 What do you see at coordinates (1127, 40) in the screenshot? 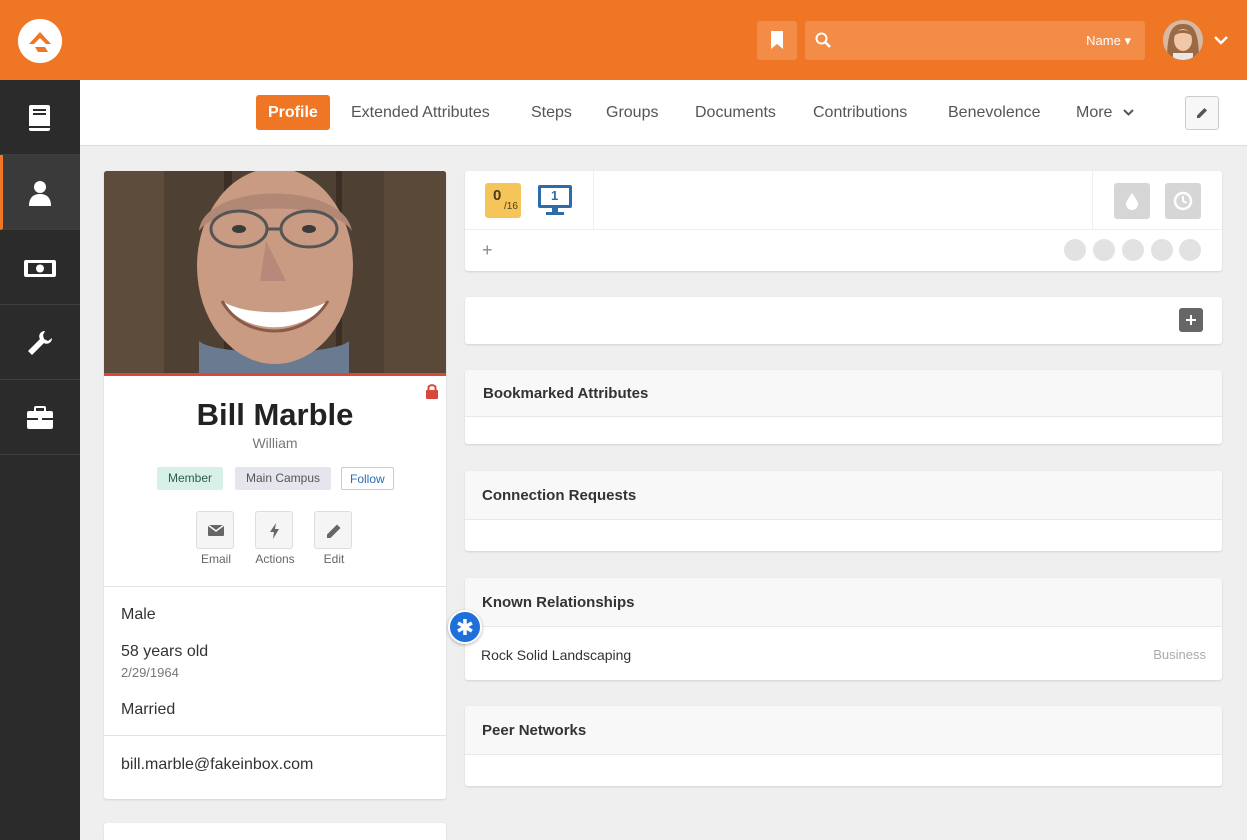
I see `caret-down-icon: ▾` at bounding box center [1127, 40].